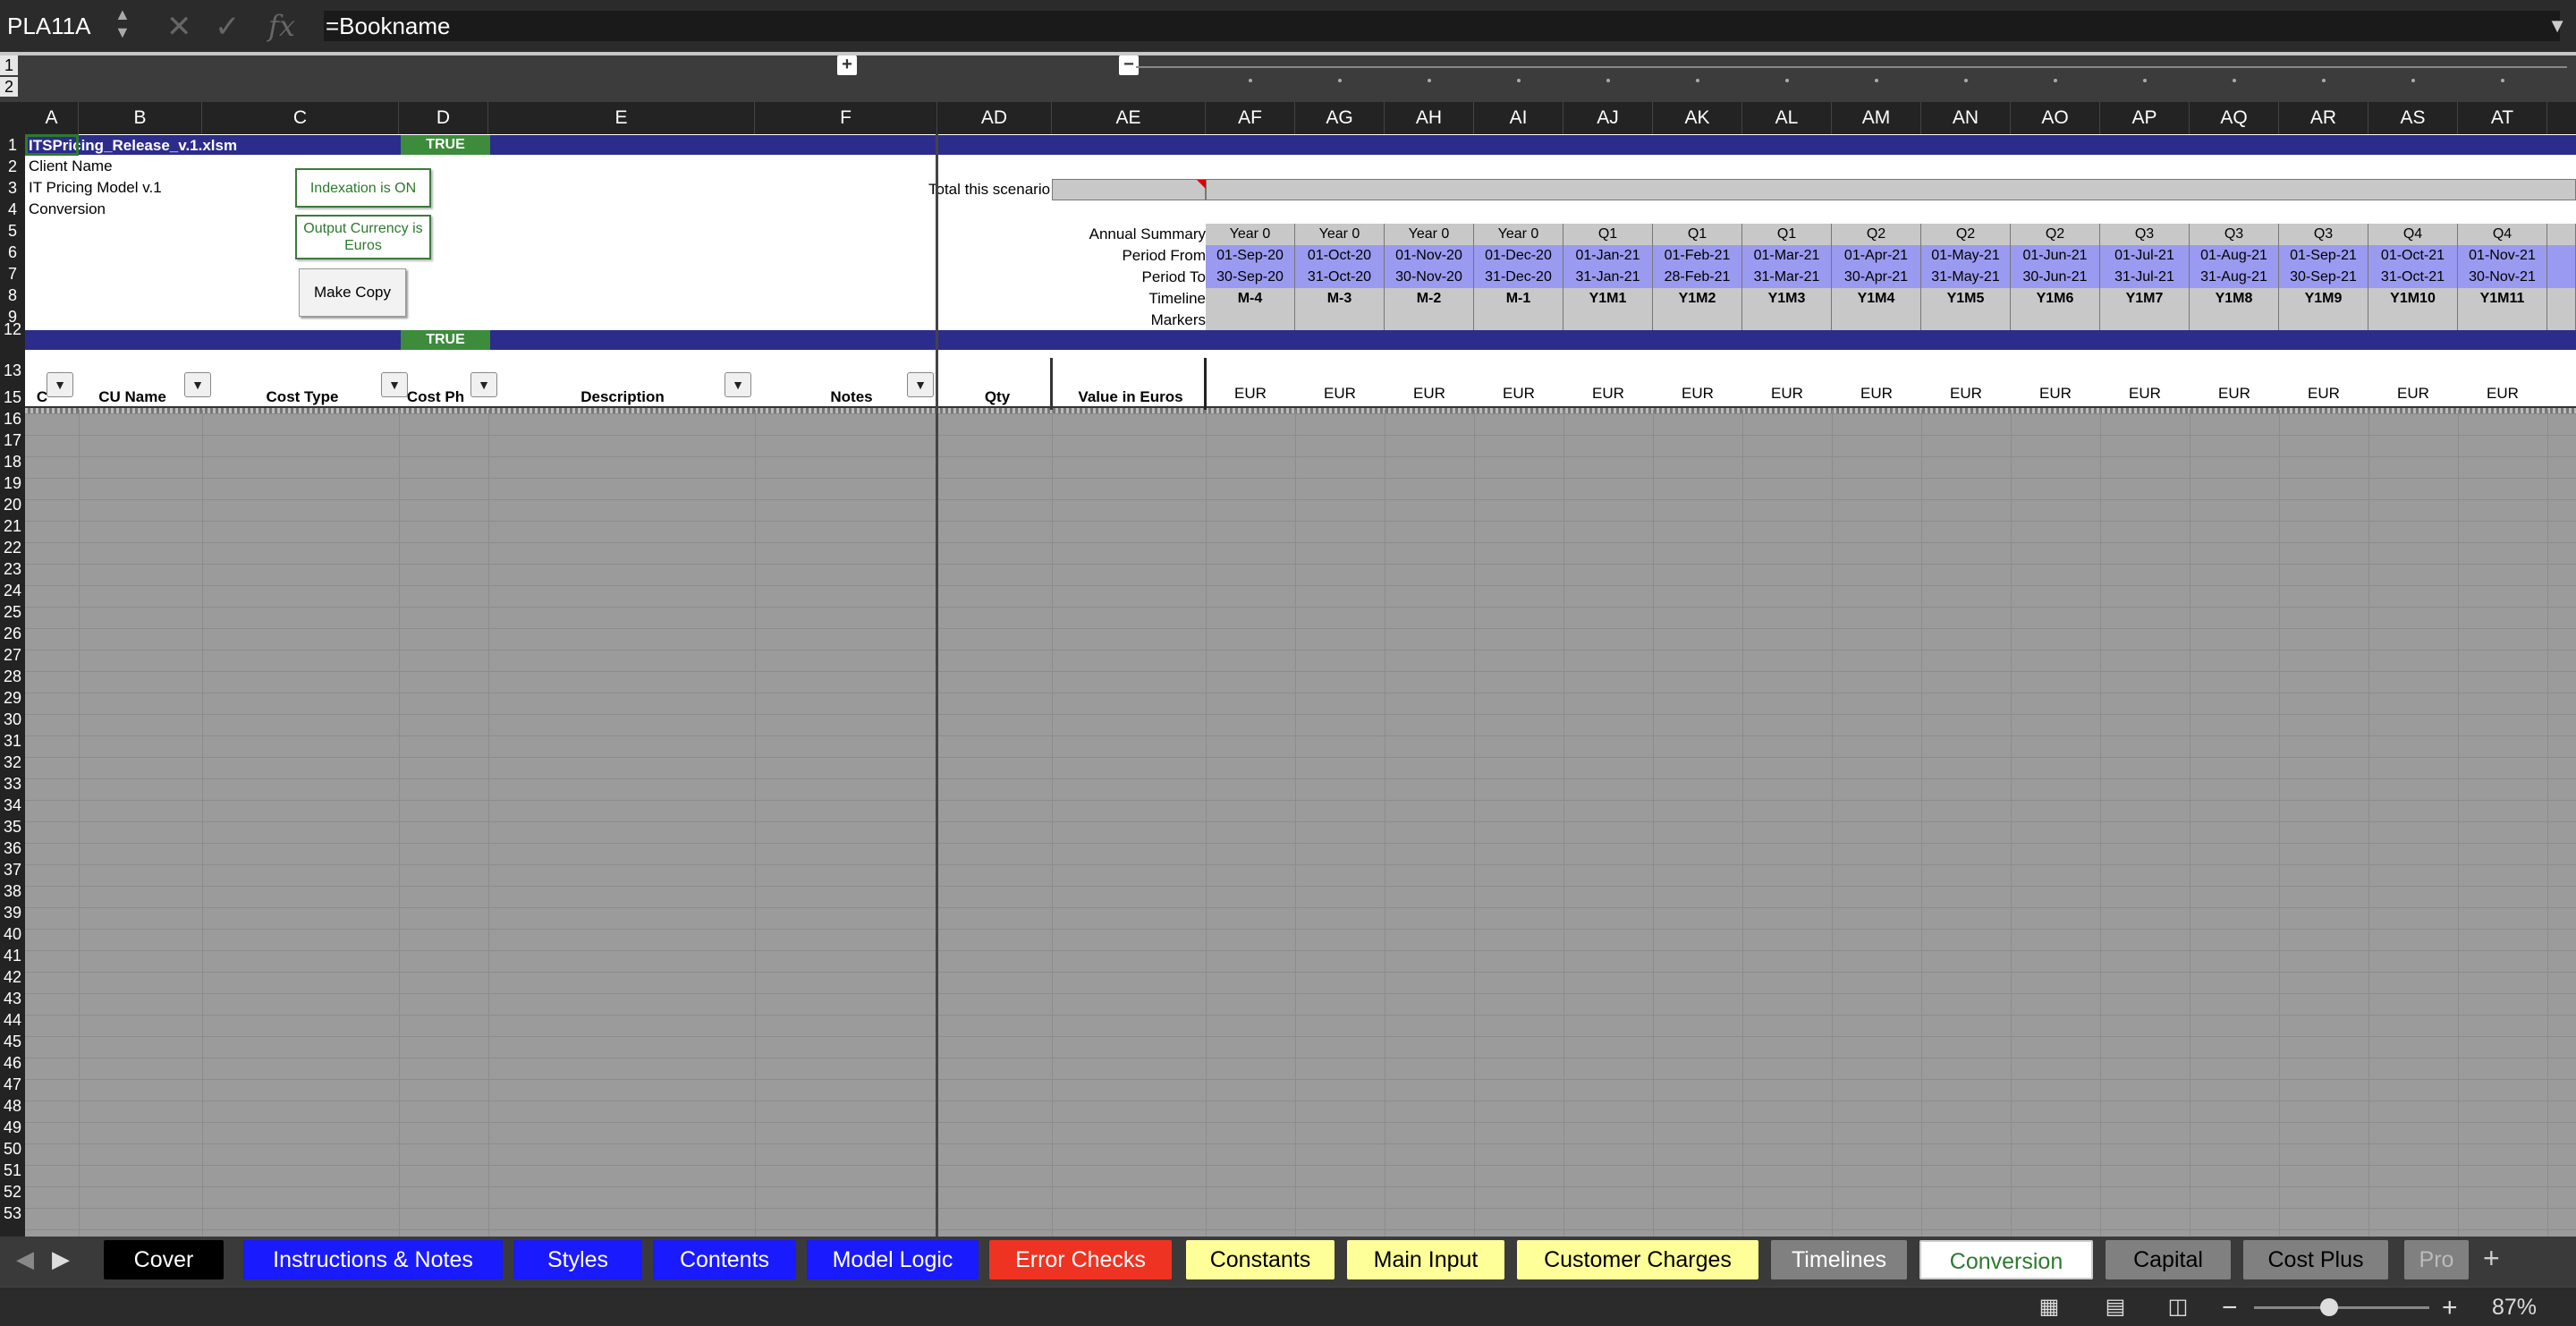 The height and width of the screenshot is (1326, 2576). I want to click on period-from-cell: 01-Oct-20, so click(1340, 256).